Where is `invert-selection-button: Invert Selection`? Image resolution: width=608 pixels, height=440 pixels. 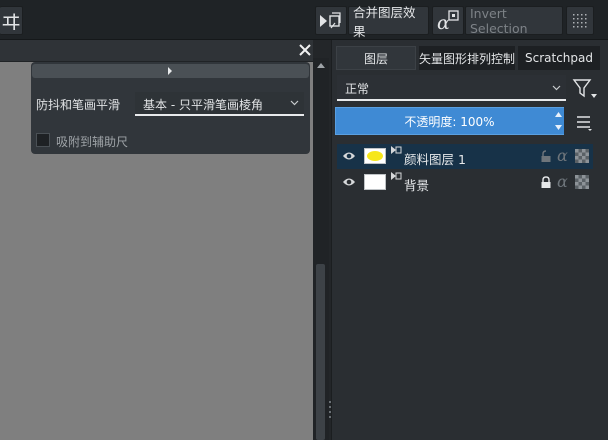 invert-selection-button: Invert Selection is located at coordinates (514, 20).